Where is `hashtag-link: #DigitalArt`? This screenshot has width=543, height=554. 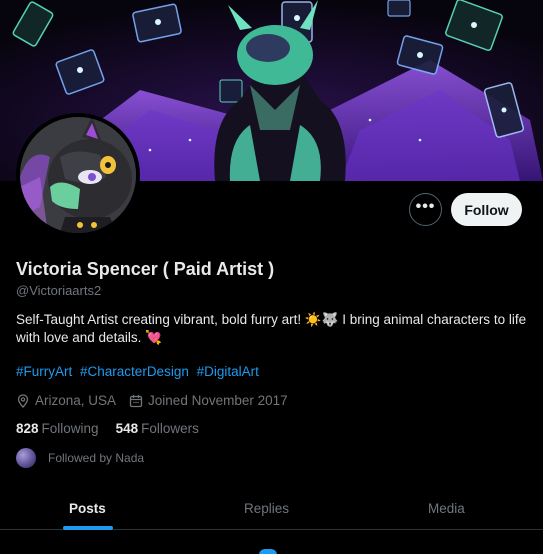
hashtag-link: #DigitalArt is located at coordinates (228, 371).